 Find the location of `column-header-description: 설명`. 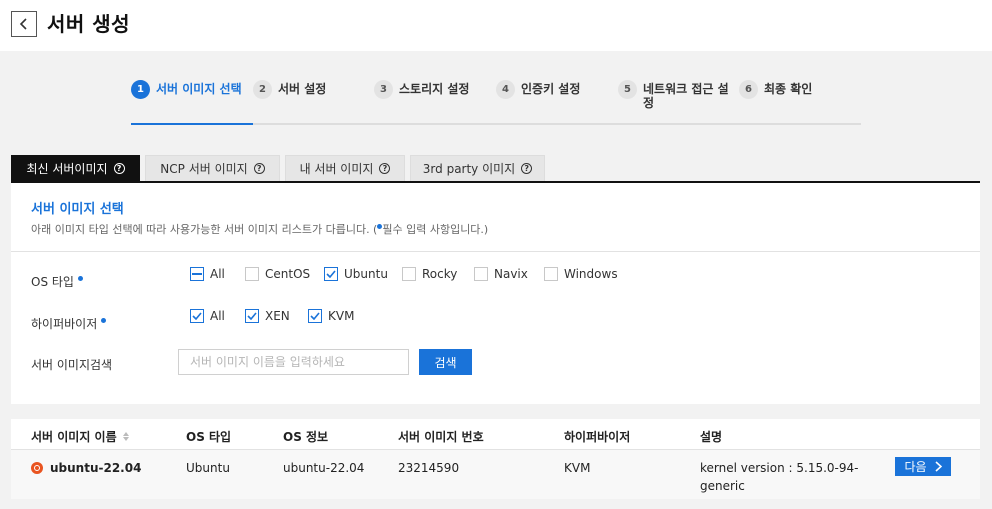

column-header-description: 설명 is located at coordinates (711, 437).